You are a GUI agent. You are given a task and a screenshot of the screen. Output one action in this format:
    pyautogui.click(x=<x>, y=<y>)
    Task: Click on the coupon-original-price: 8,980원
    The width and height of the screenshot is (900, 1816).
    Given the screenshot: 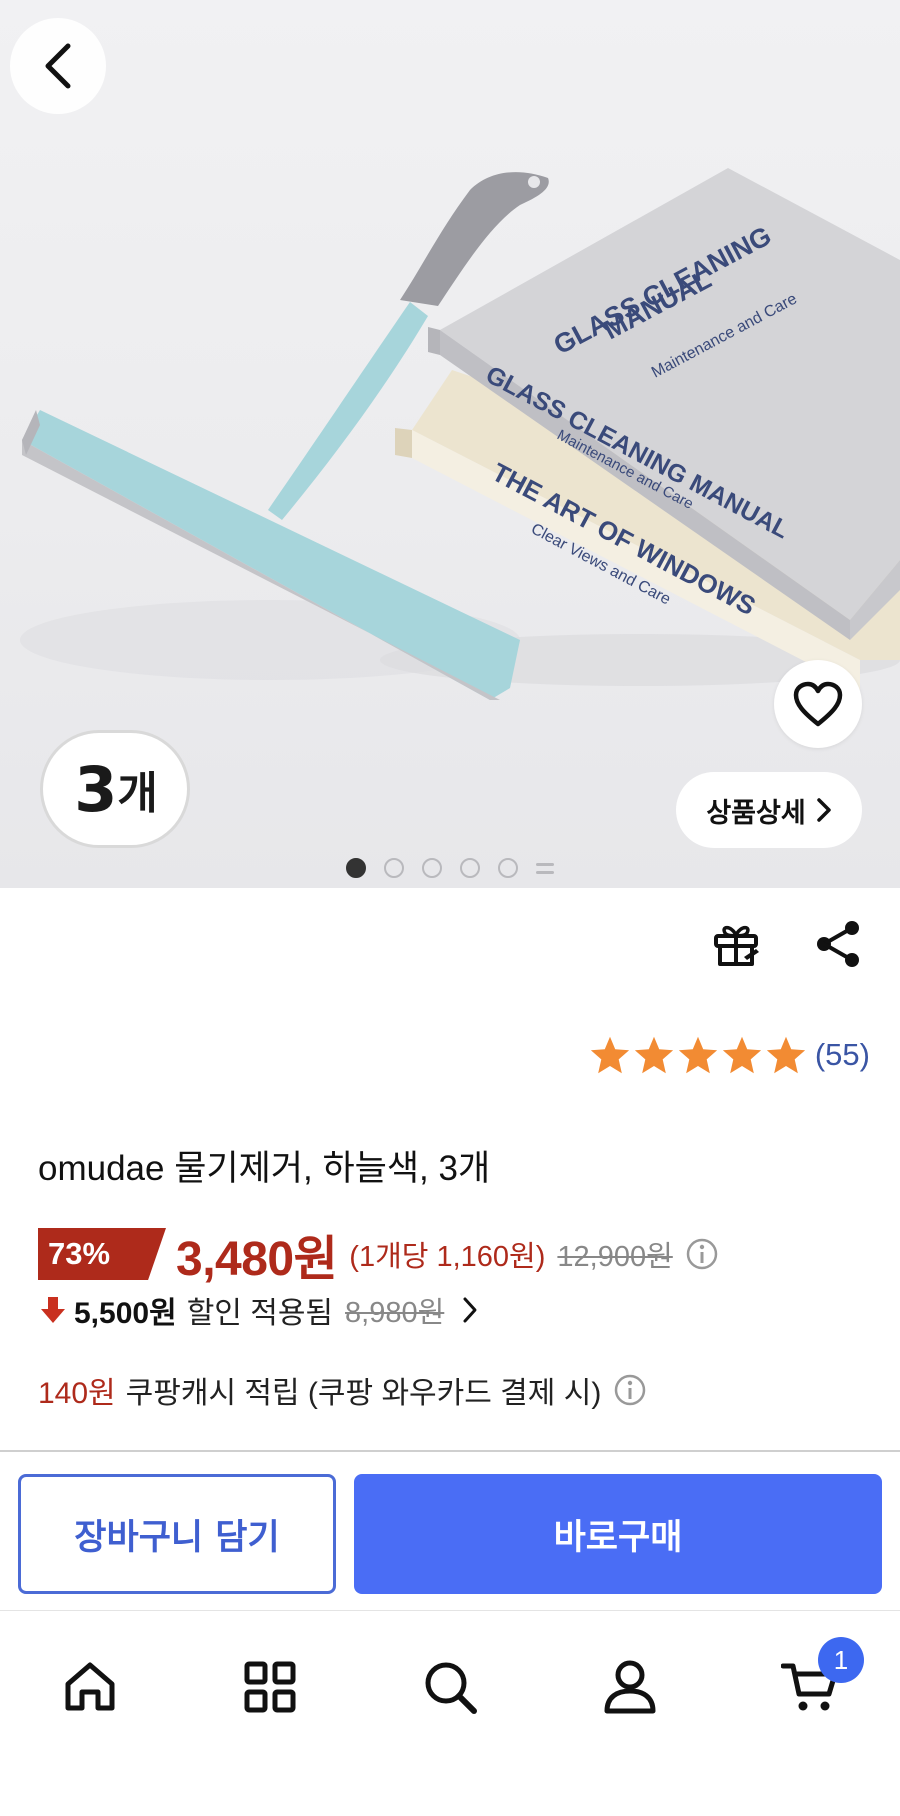 What is the action you would take?
    pyautogui.click(x=395, y=1313)
    